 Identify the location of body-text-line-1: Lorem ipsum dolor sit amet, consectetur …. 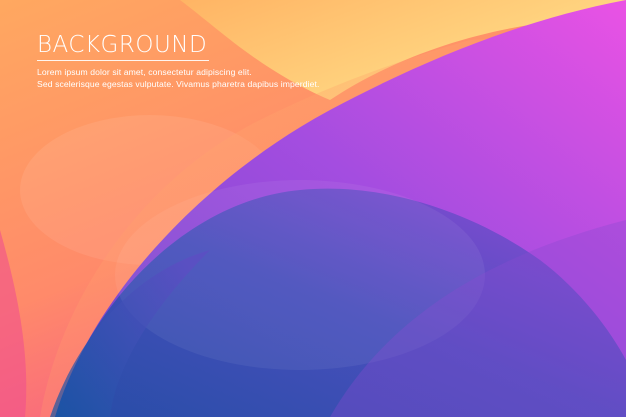
(144, 72).